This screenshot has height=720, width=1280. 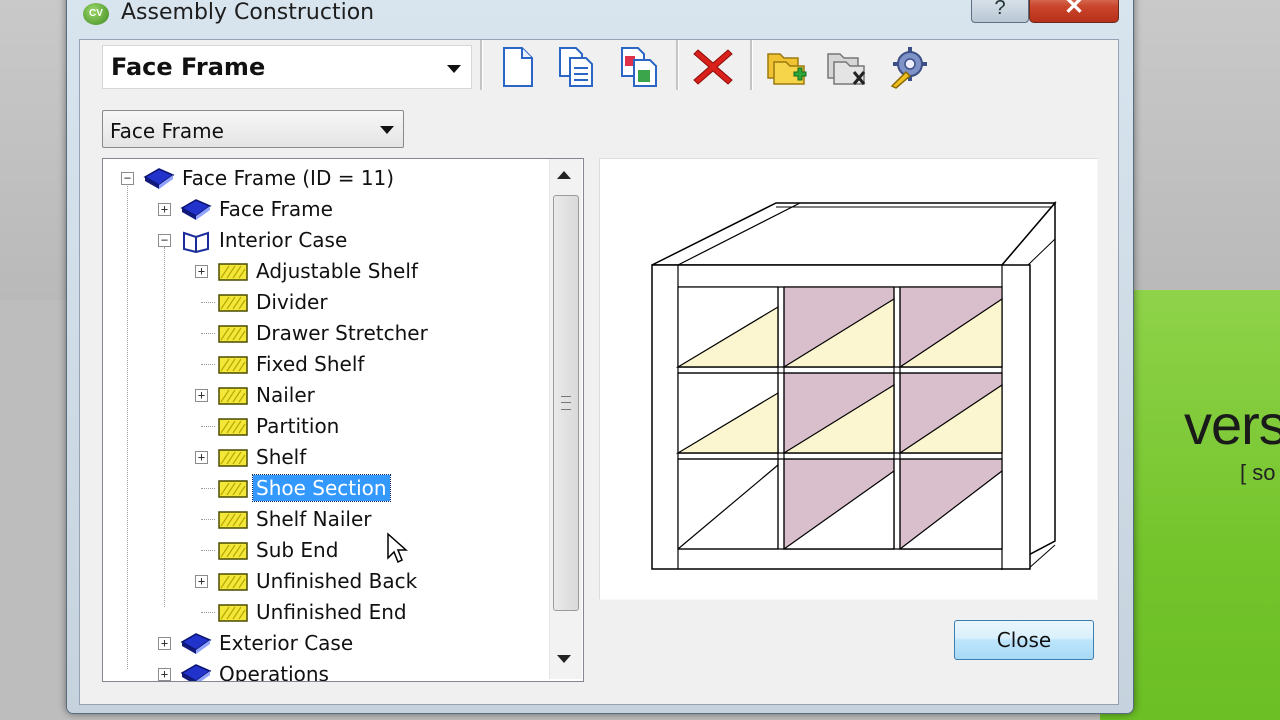 I want to click on tree-item-label: Fixed Shelf, so click(x=310, y=364).